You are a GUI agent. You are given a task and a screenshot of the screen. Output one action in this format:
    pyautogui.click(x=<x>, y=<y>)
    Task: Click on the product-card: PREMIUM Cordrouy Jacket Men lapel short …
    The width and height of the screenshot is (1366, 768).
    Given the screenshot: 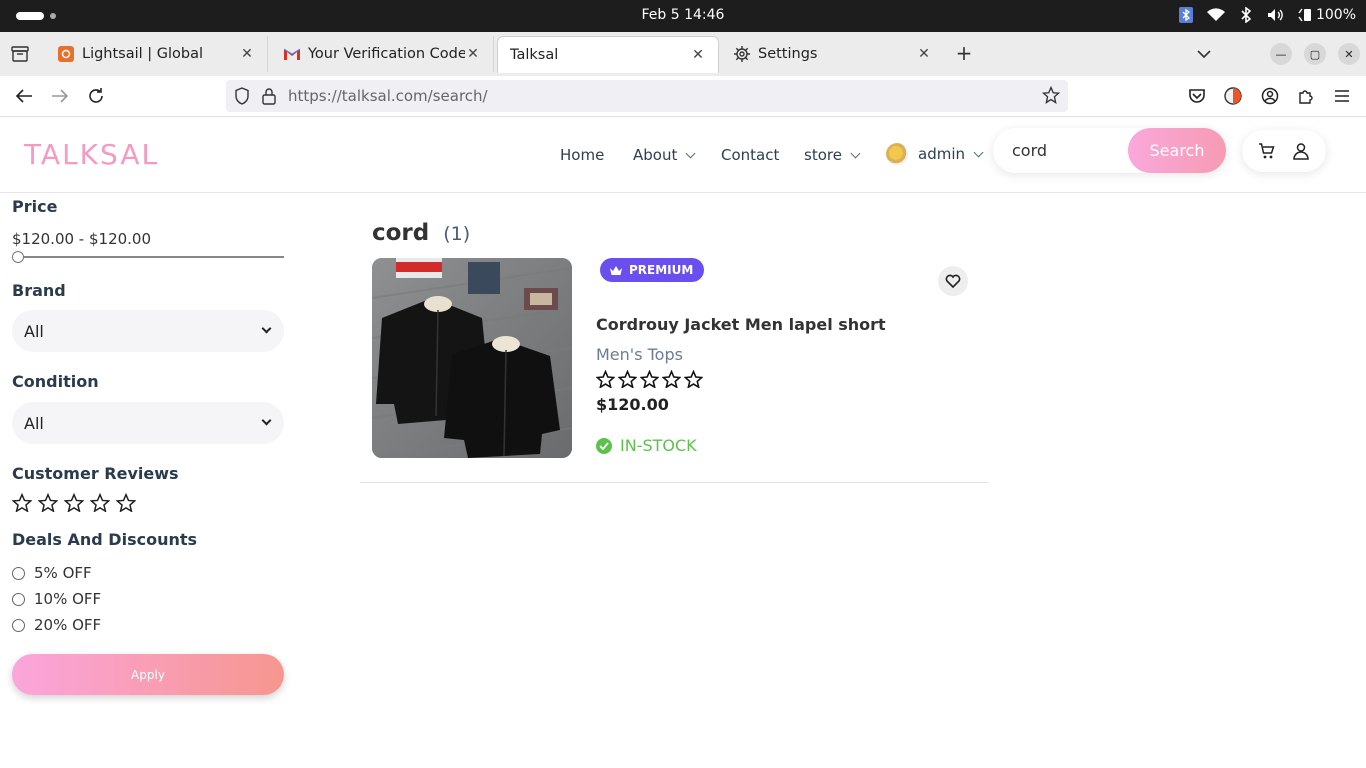 What is the action you would take?
    pyautogui.click(x=674, y=370)
    